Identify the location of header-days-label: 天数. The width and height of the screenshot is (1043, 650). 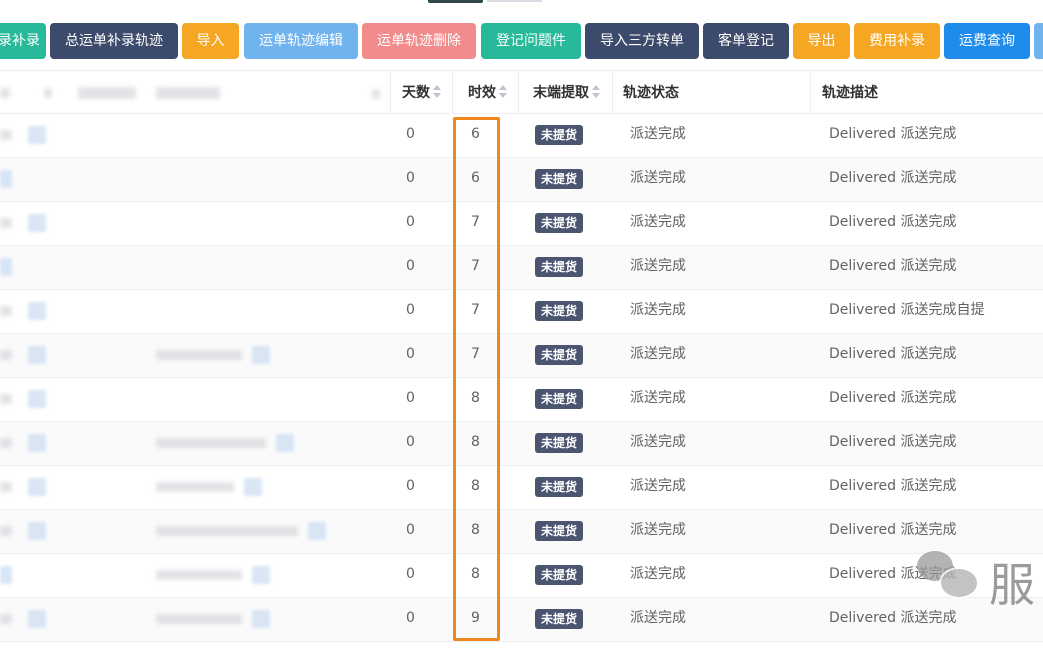
(416, 93).